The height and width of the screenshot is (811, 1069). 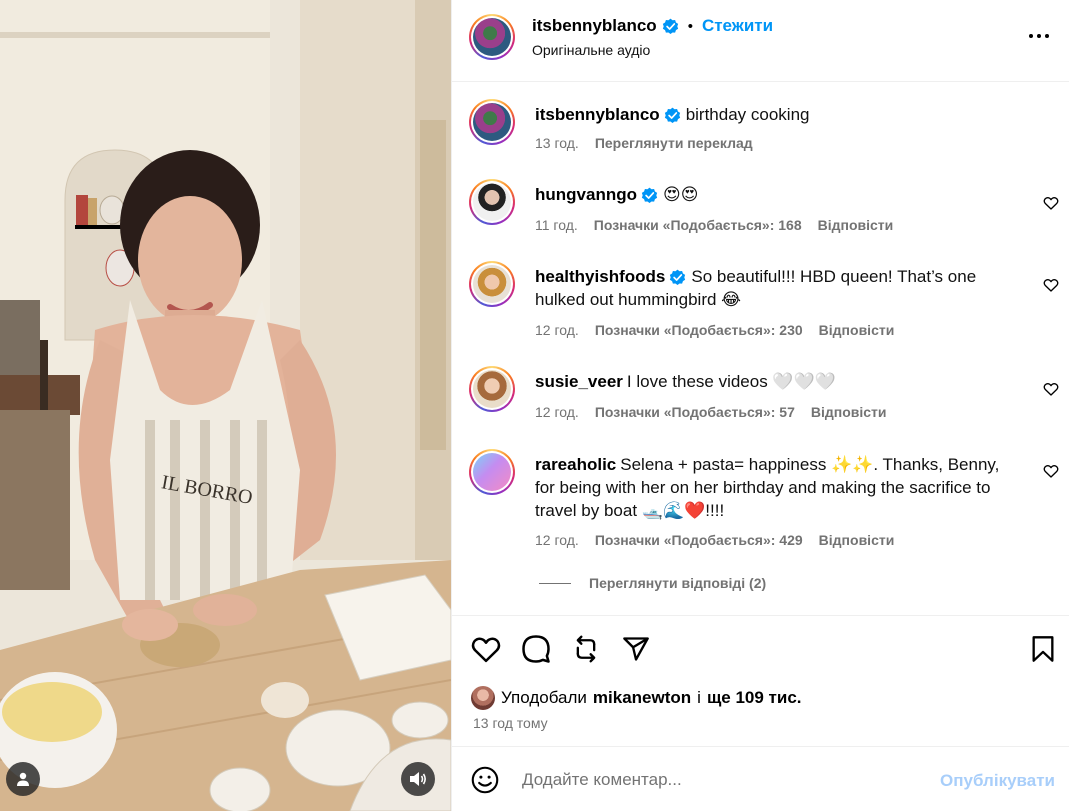 What do you see at coordinates (579, 381) in the screenshot?
I see `comment-username: susie_veer` at bounding box center [579, 381].